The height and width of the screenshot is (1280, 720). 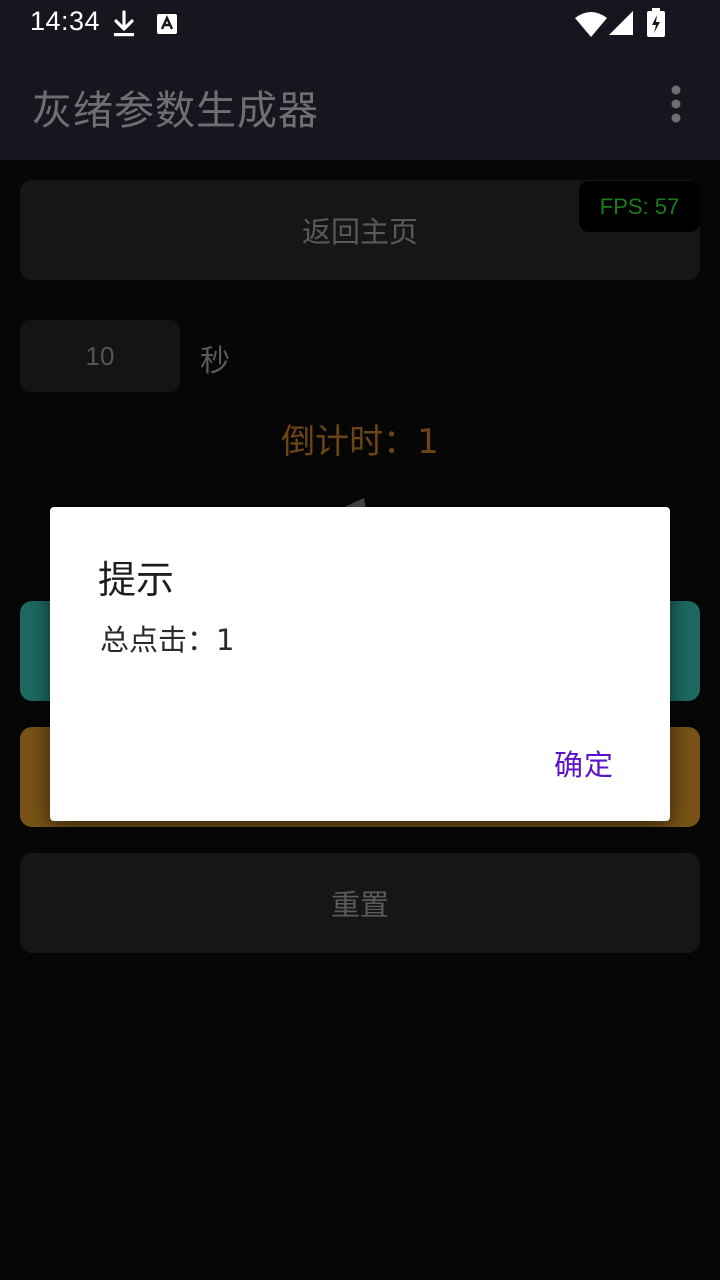 I want to click on dialog-confirm-button: 确定, so click(x=584, y=763).